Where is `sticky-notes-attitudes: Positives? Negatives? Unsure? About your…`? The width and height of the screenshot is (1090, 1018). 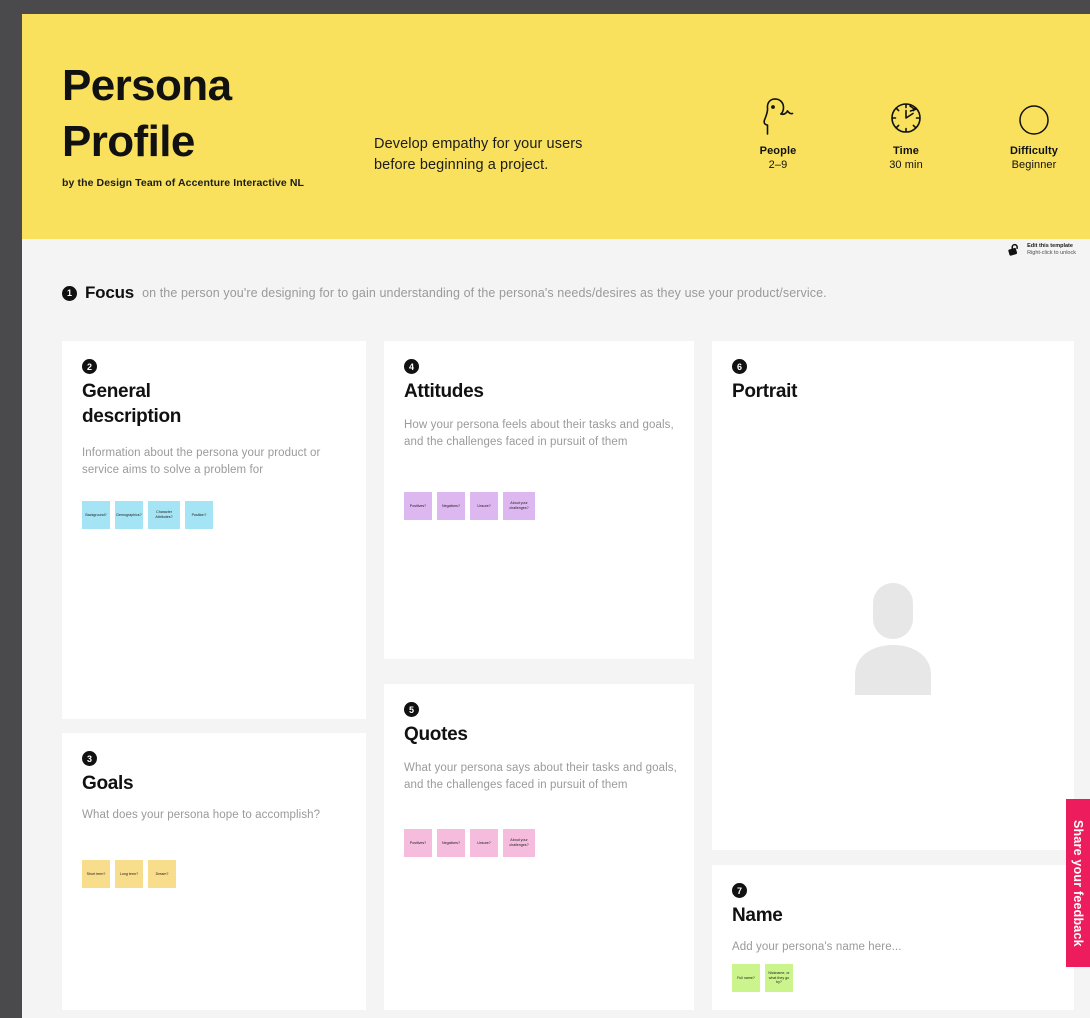
sticky-notes-attitudes: Positives? Negatives? Unsure? About your… is located at coordinates (469, 506).